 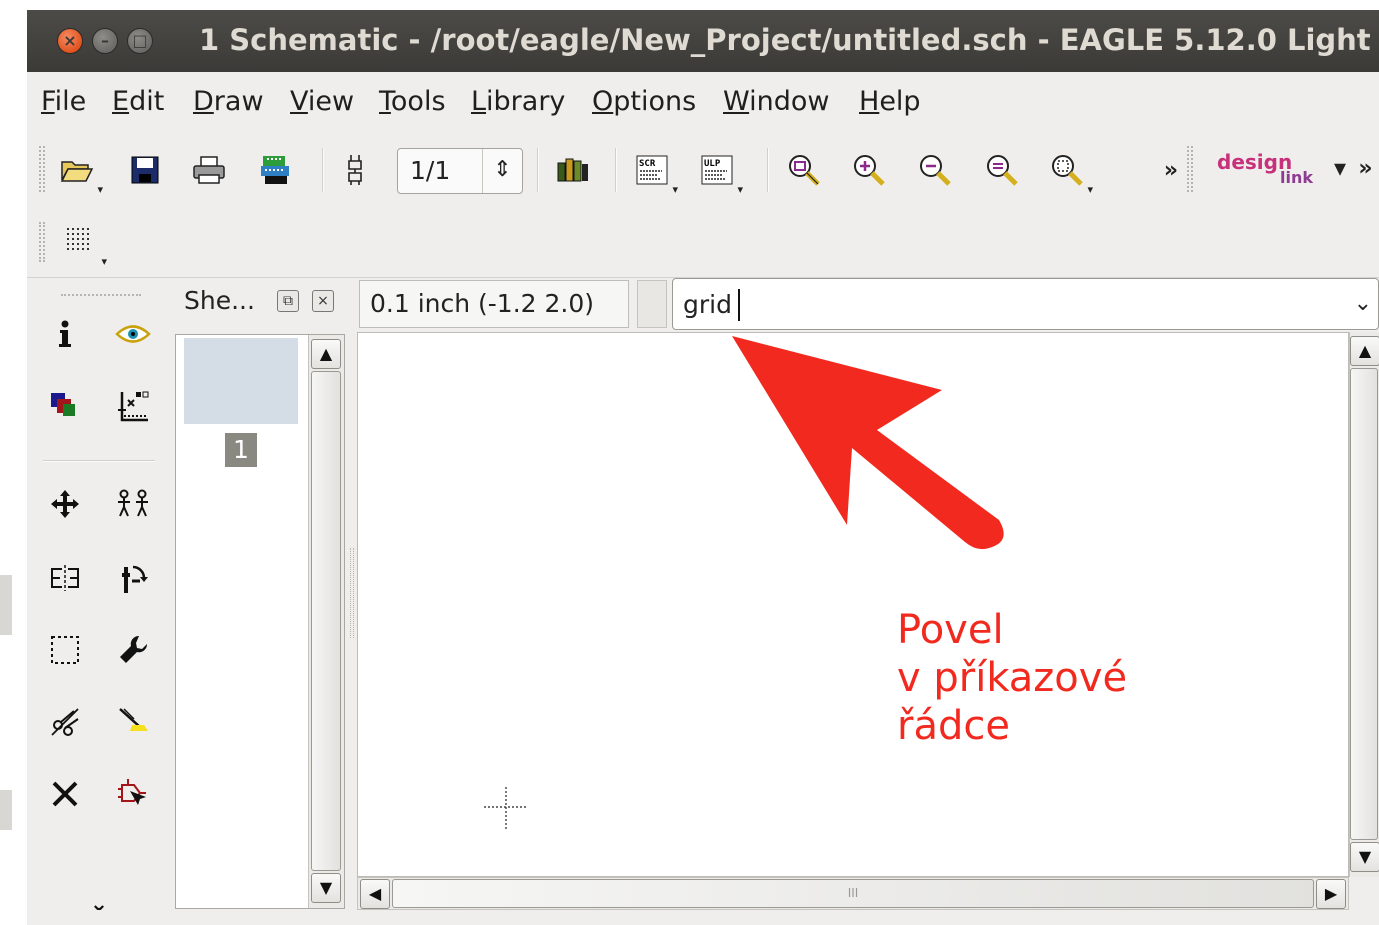 I want to click on more-tools-icon: », so click(x=1171, y=170).